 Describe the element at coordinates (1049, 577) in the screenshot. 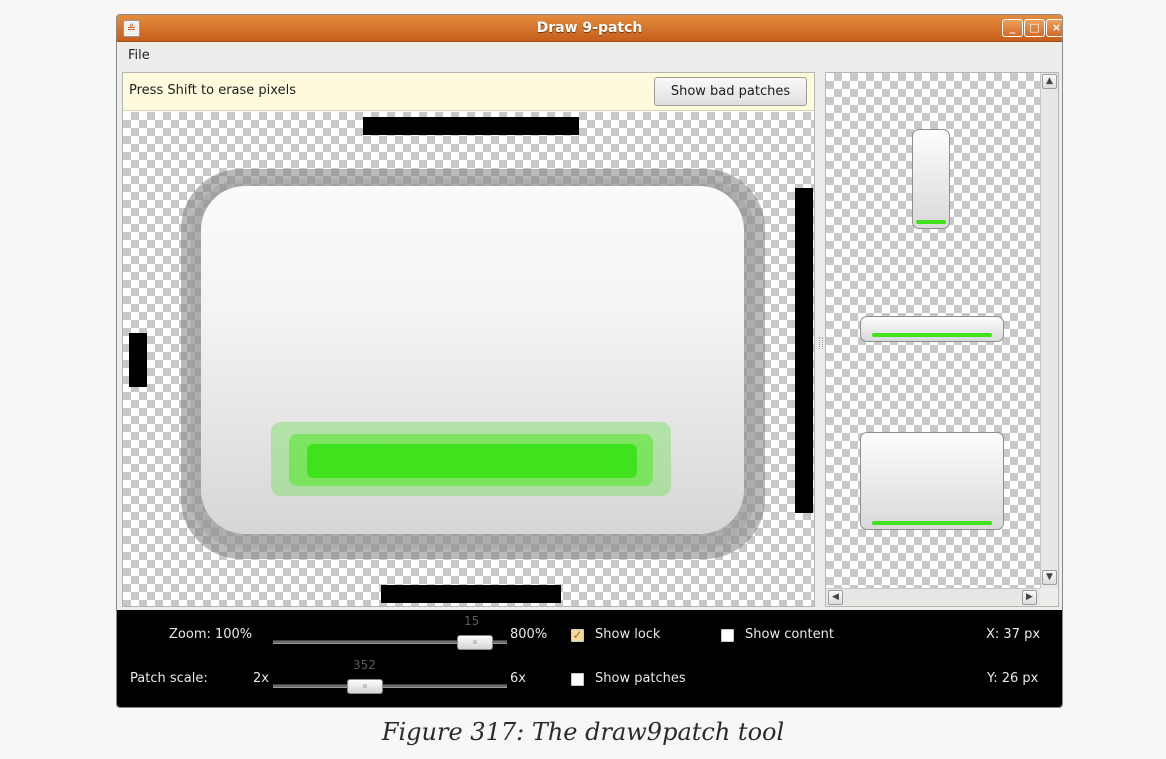

I see `scroll-down-icon: ▼` at that location.